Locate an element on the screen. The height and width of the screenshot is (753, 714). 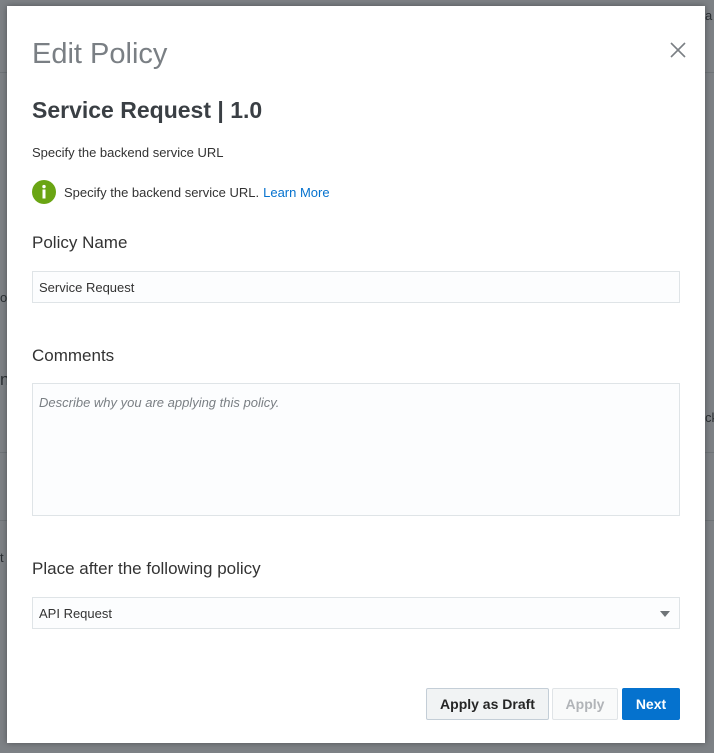
background-text: t is located at coordinates (2, 557).